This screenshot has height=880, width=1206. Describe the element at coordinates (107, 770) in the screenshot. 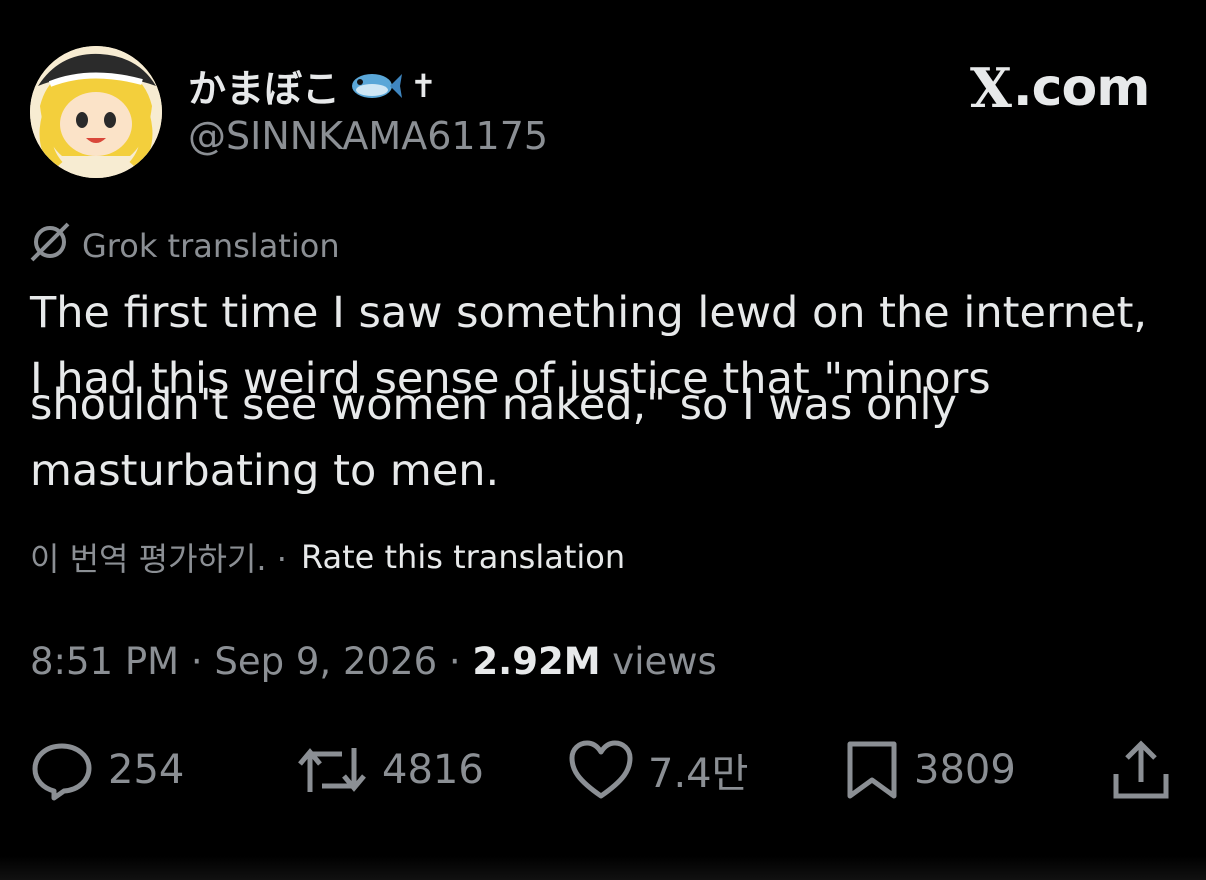

I see `reply-button: 254` at that location.